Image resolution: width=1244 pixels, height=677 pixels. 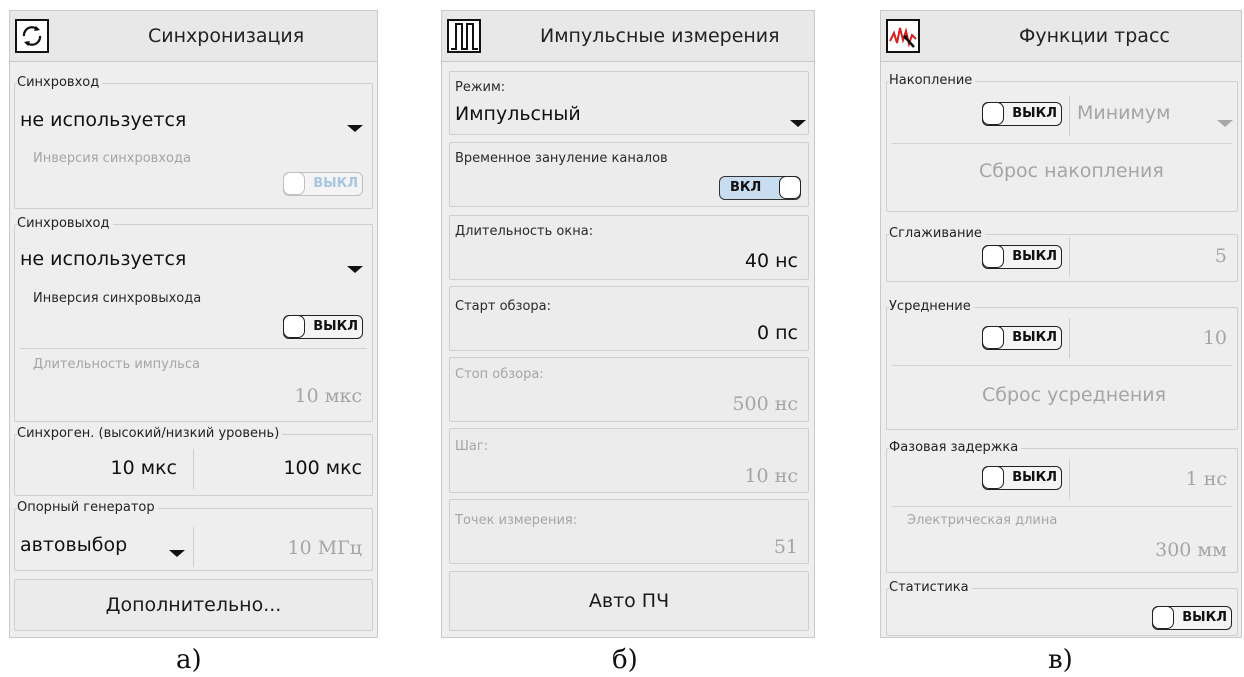 I want to click on phase-label: Фазовая задержка, so click(x=955, y=448).